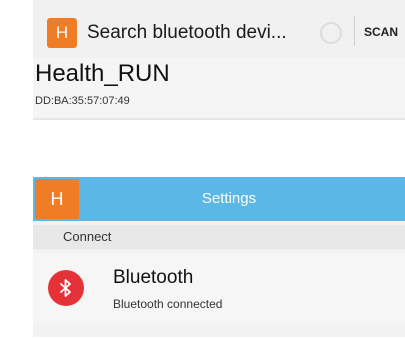  Describe the element at coordinates (82, 101) in the screenshot. I see `device-mac-address: DD:BA:35:57:07:49` at that location.